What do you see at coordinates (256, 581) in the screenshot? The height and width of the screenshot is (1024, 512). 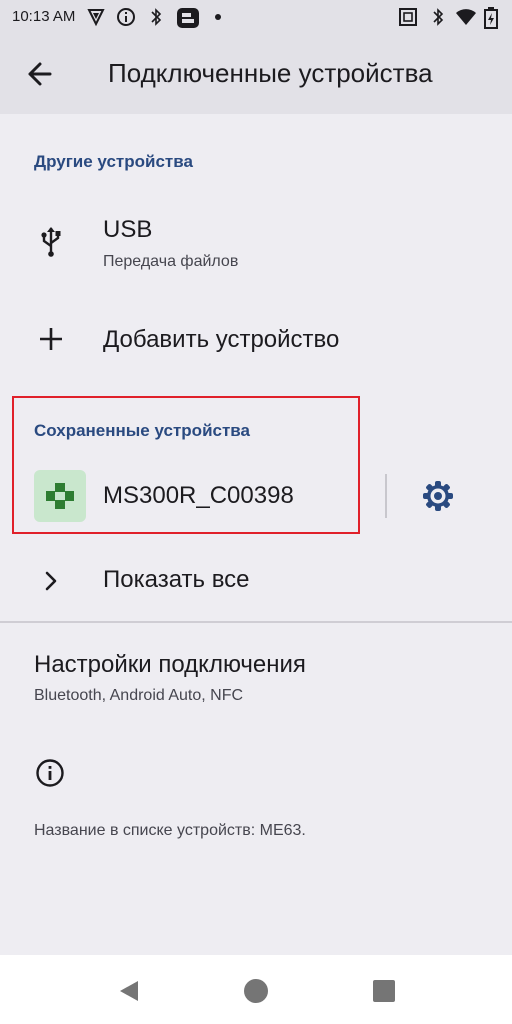 I see `show-all-row: Показать все` at bounding box center [256, 581].